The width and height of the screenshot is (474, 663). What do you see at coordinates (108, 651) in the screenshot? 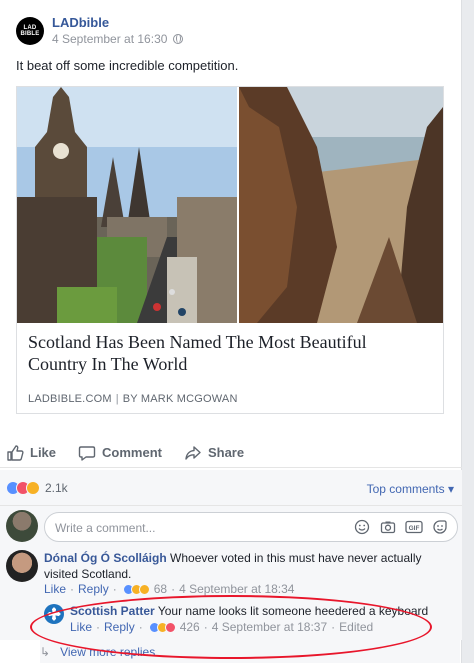
I see `view-more-label: View more replies` at bounding box center [108, 651].